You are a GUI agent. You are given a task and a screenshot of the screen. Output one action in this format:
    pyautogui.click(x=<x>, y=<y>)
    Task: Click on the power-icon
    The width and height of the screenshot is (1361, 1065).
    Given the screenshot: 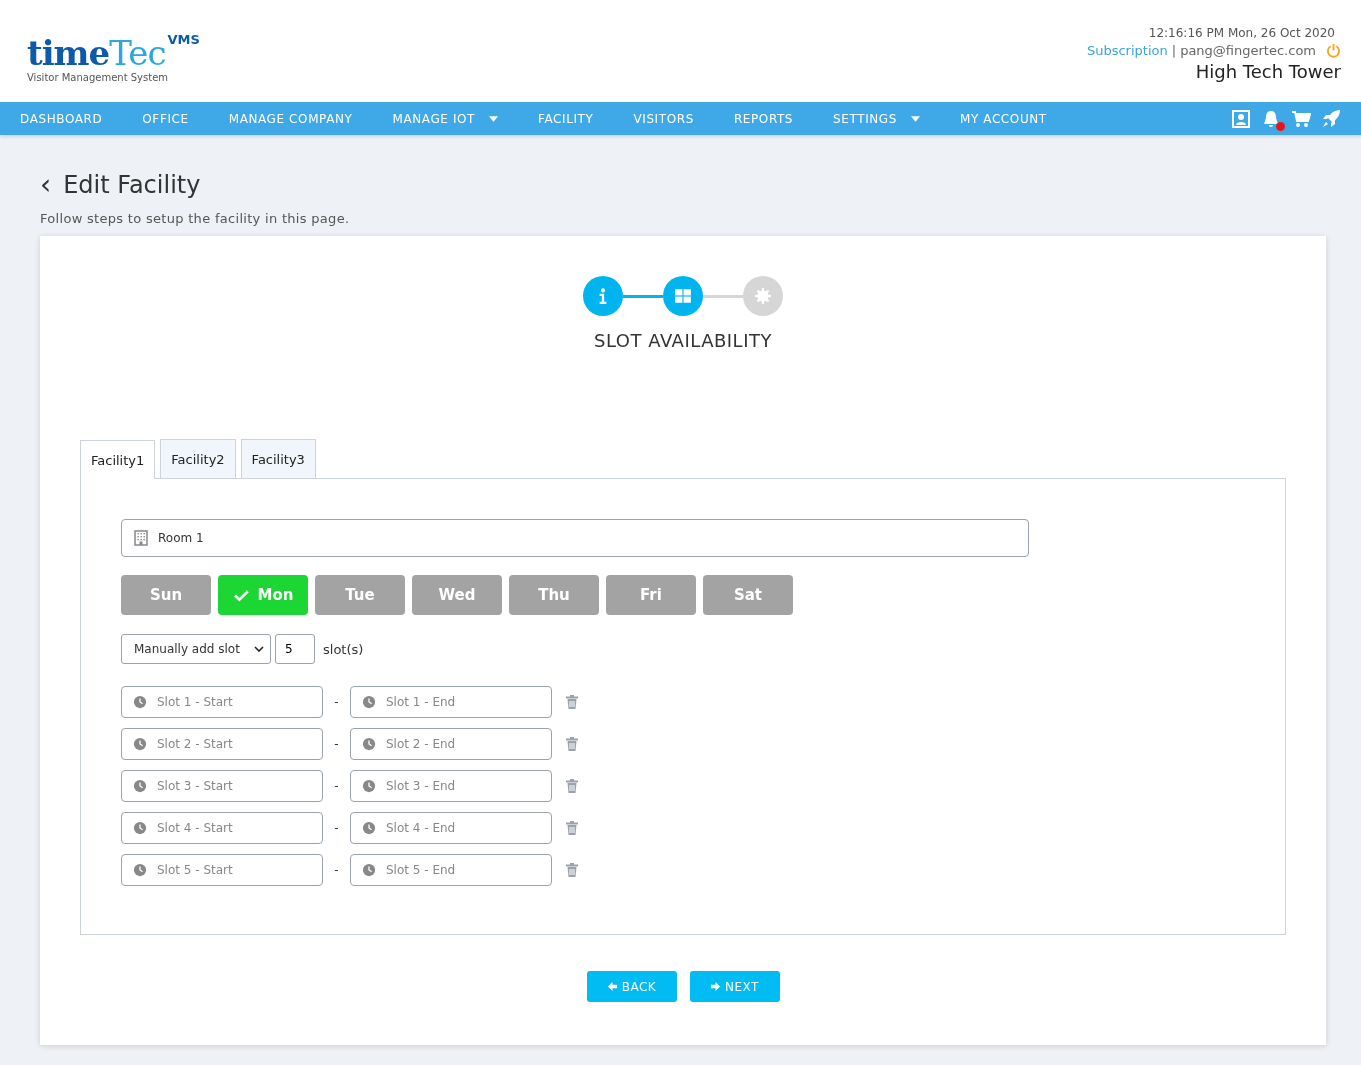 What is the action you would take?
    pyautogui.click(x=1333, y=50)
    